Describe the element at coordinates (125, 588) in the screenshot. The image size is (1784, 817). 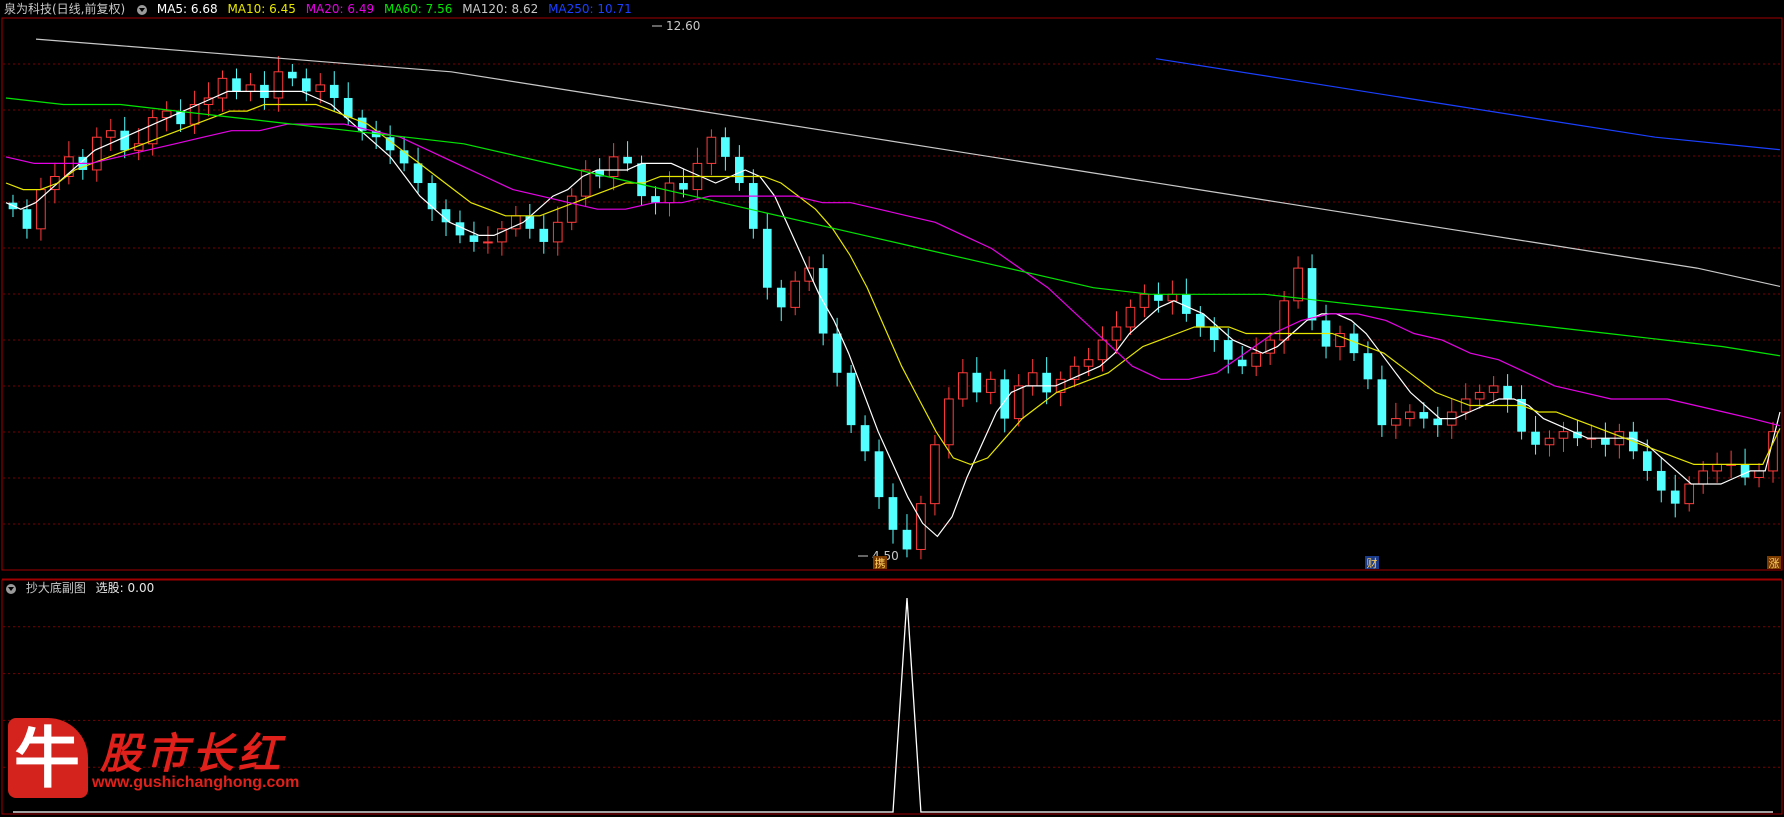
I see `selection-value: 选股: 0.00` at that location.